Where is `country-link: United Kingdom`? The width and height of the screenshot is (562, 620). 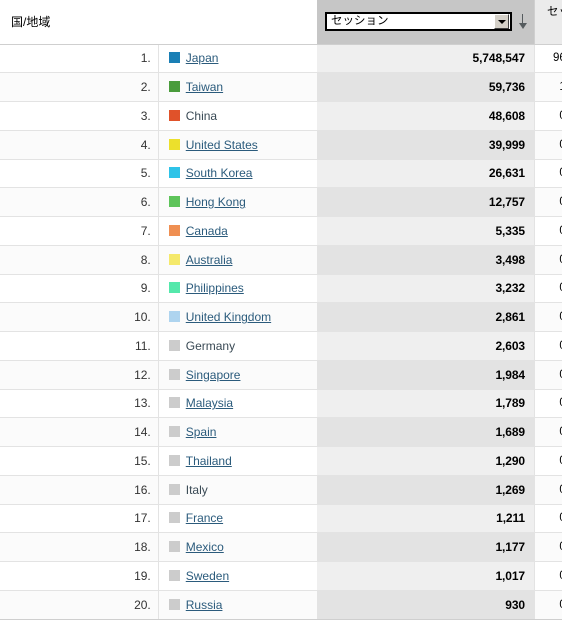 country-link: United Kingdom is located at coordinates (228, 317).